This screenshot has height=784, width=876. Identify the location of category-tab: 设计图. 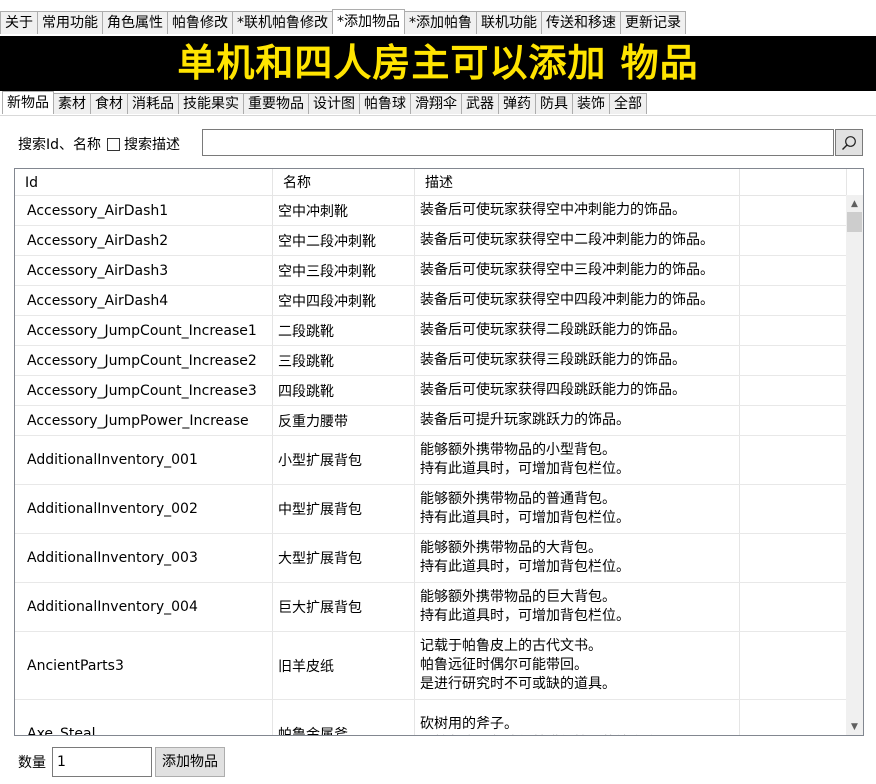
(334, 103).